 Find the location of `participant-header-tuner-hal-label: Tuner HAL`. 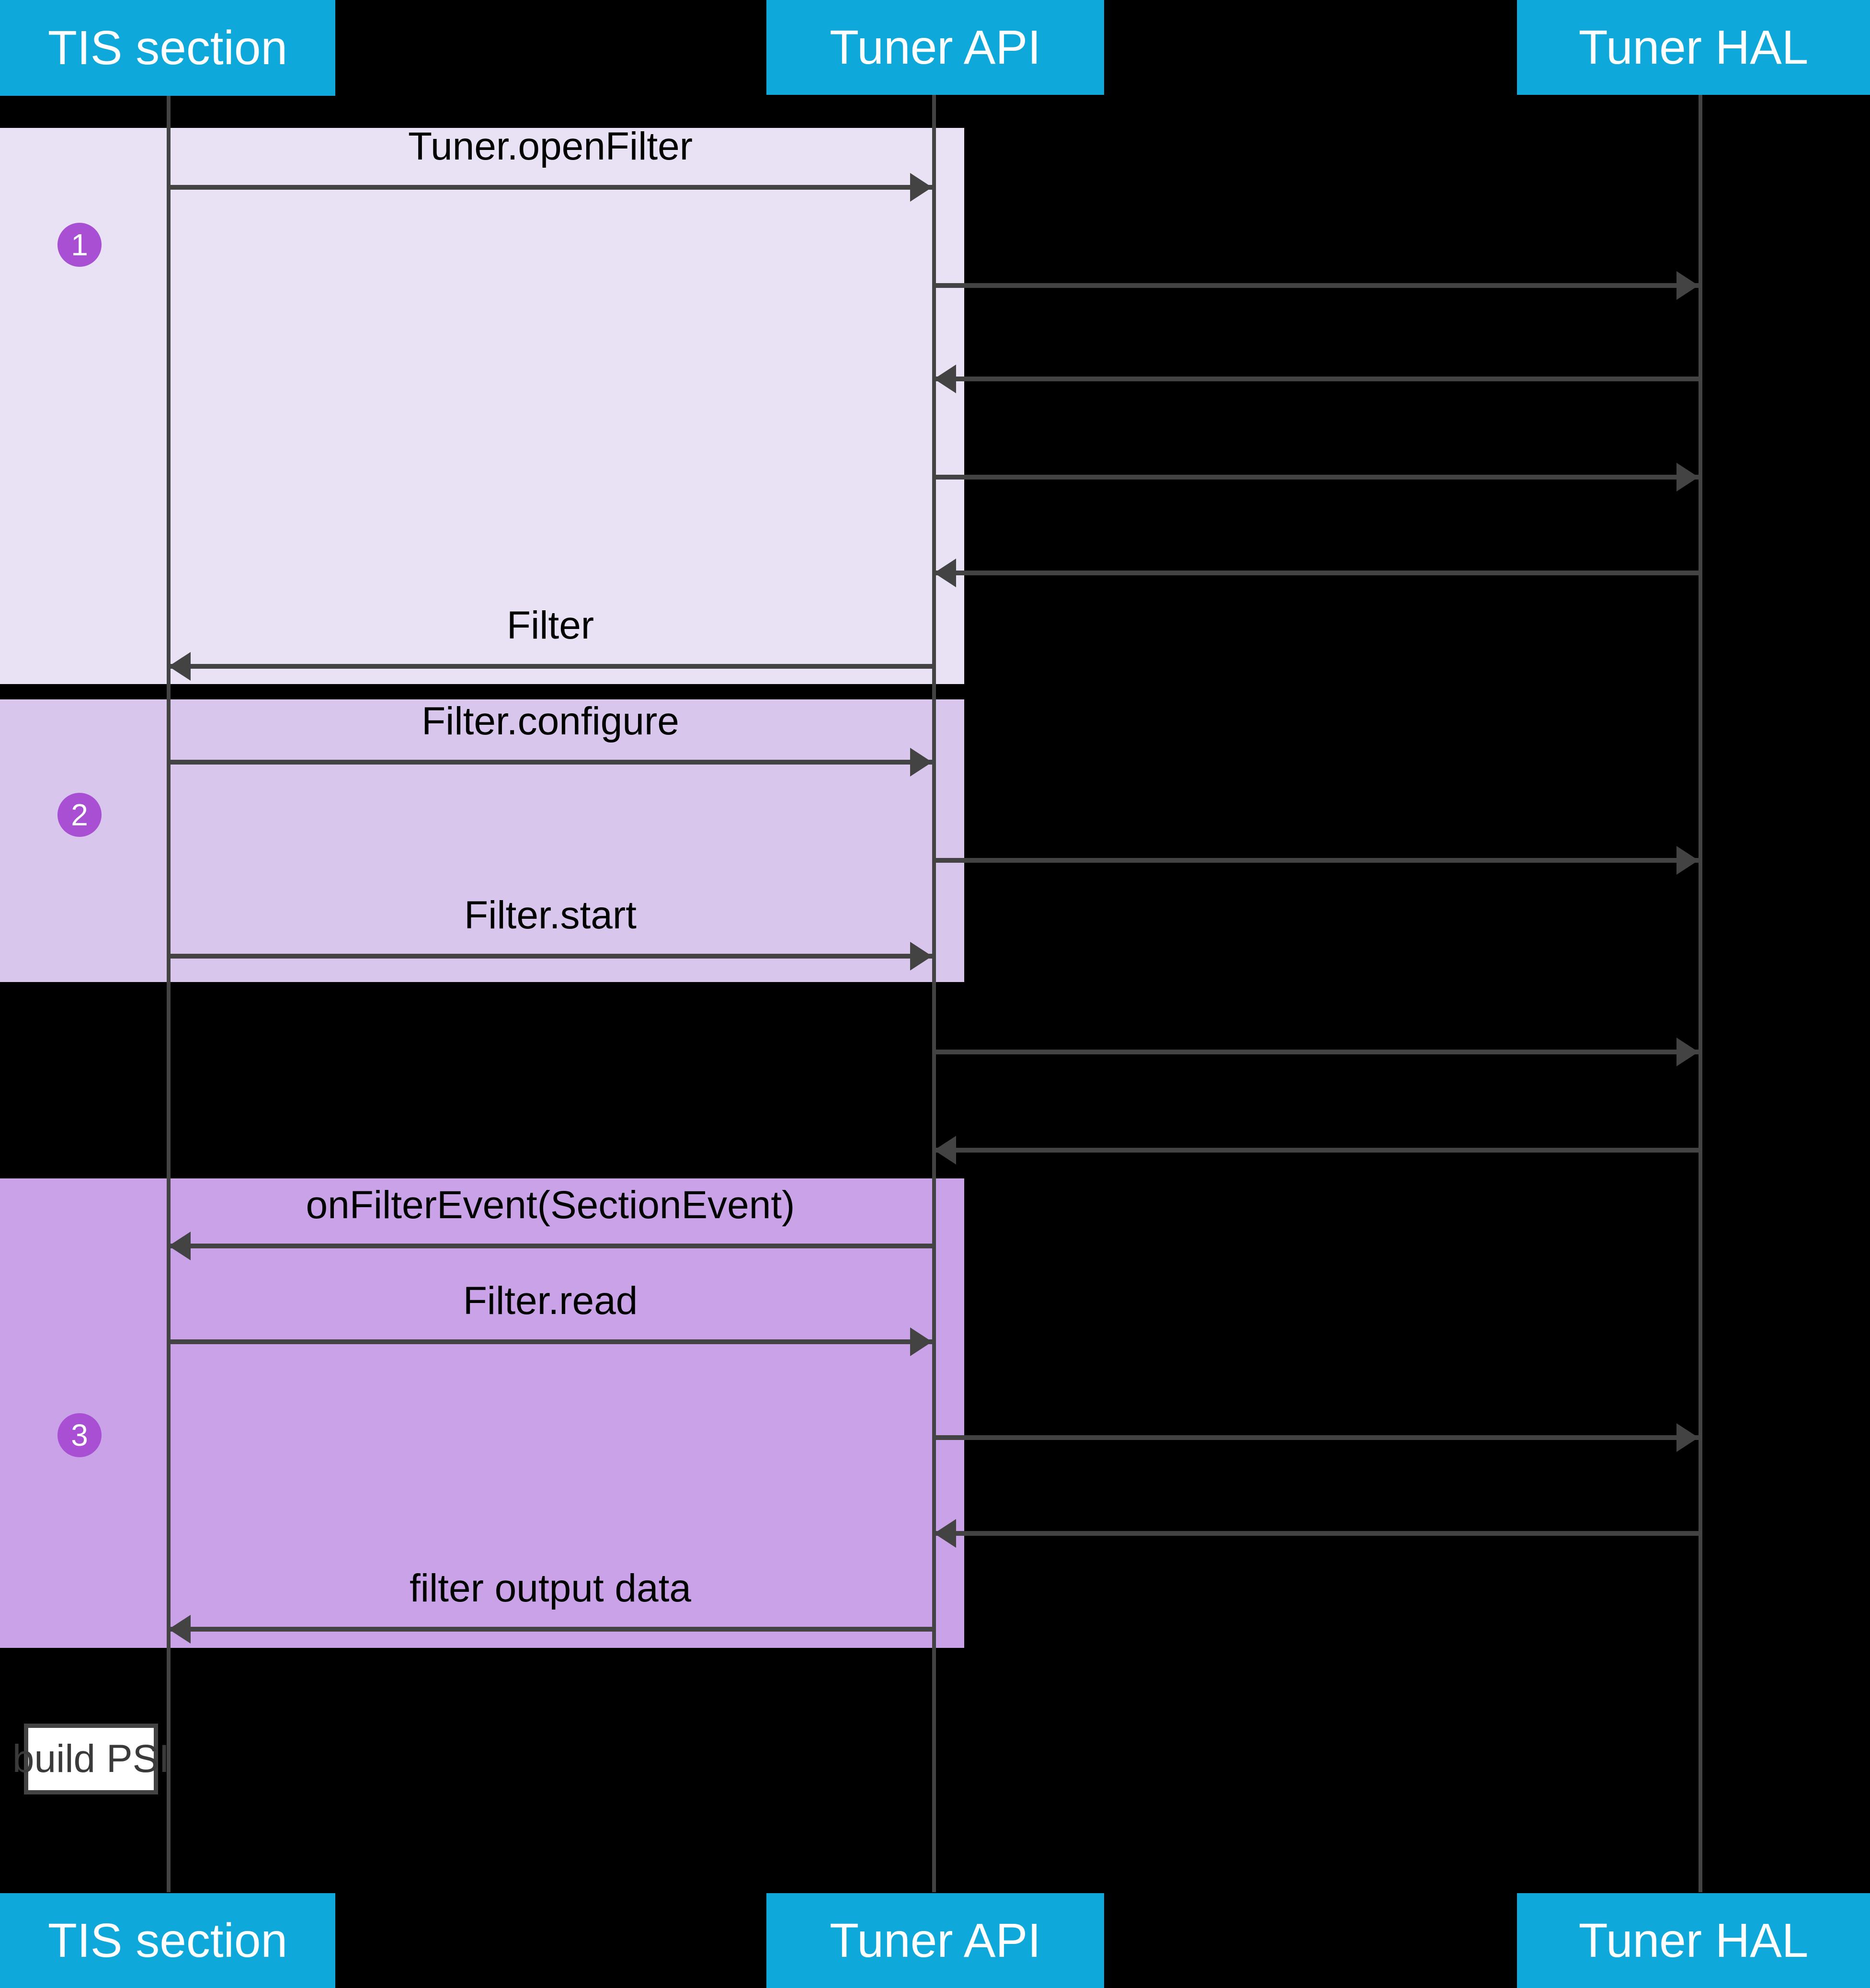

participant-header-tuner-hal-label: Tuner HAL is located at coordinates (1694, 47).